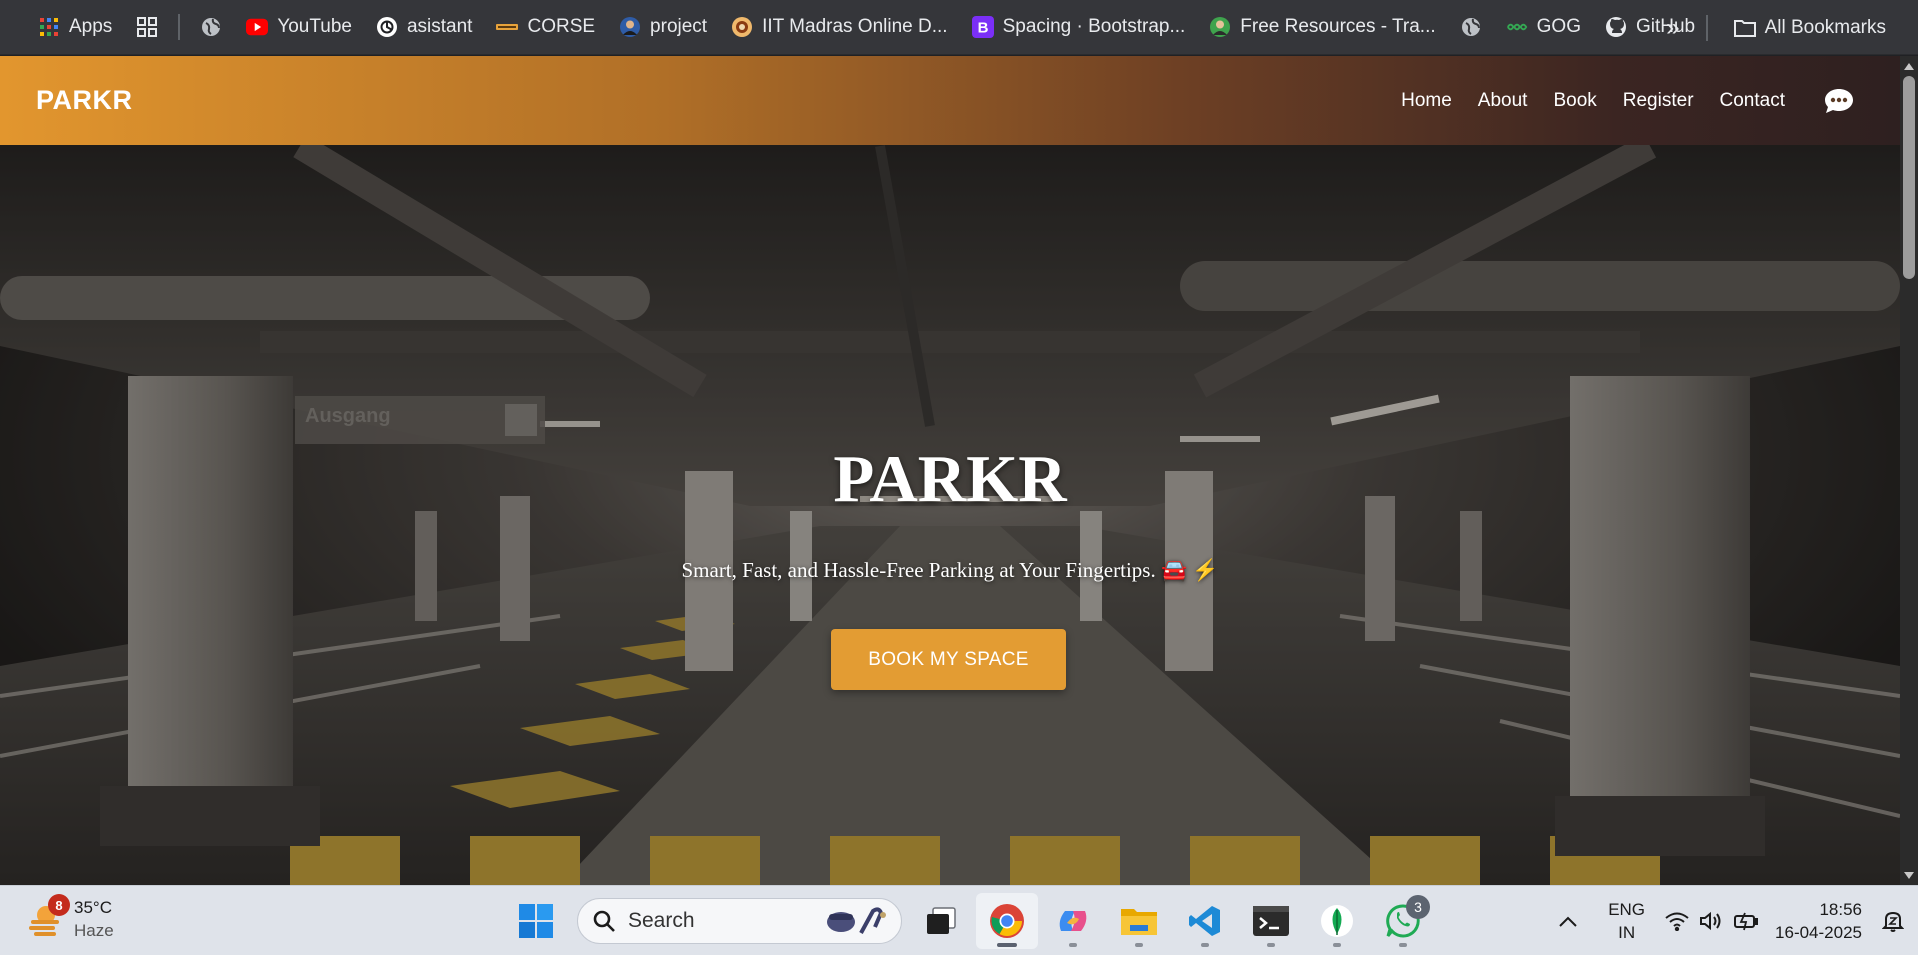 The width and height of the screenshot is (1918, 955). Describe the element at coordinates (856, 920) in the screenshot. I see `search-highlight-icon` at that location.